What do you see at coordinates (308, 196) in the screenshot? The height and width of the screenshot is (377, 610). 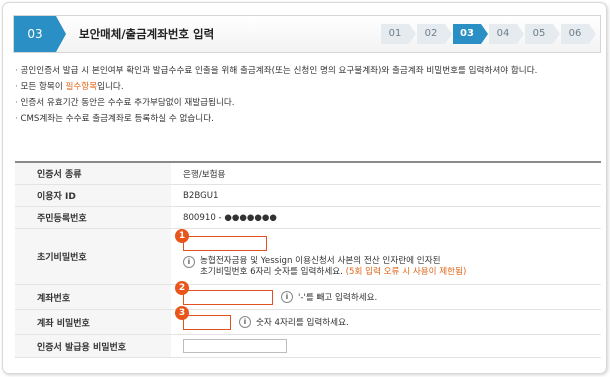 I see `table-row: 이용자 ID B2BGU1` at bounding box center [308, 196].